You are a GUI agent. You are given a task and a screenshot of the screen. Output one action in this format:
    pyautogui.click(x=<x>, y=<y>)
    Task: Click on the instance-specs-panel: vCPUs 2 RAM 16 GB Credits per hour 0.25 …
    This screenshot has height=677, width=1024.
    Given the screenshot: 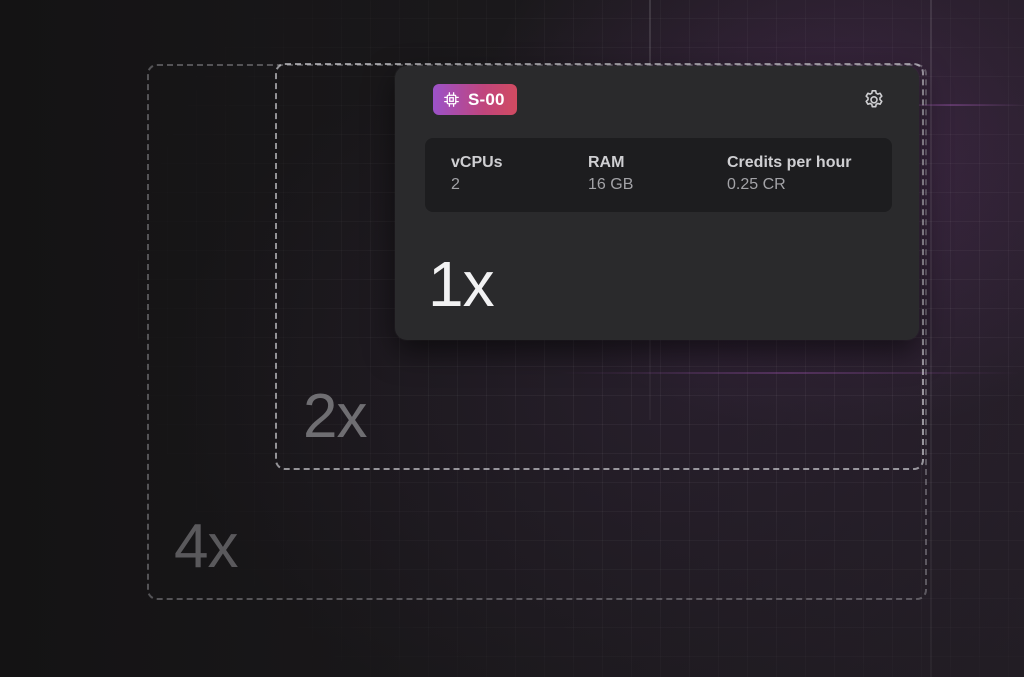 What is the action you would take?
    pyautogui.click(x=658, y=175)
    